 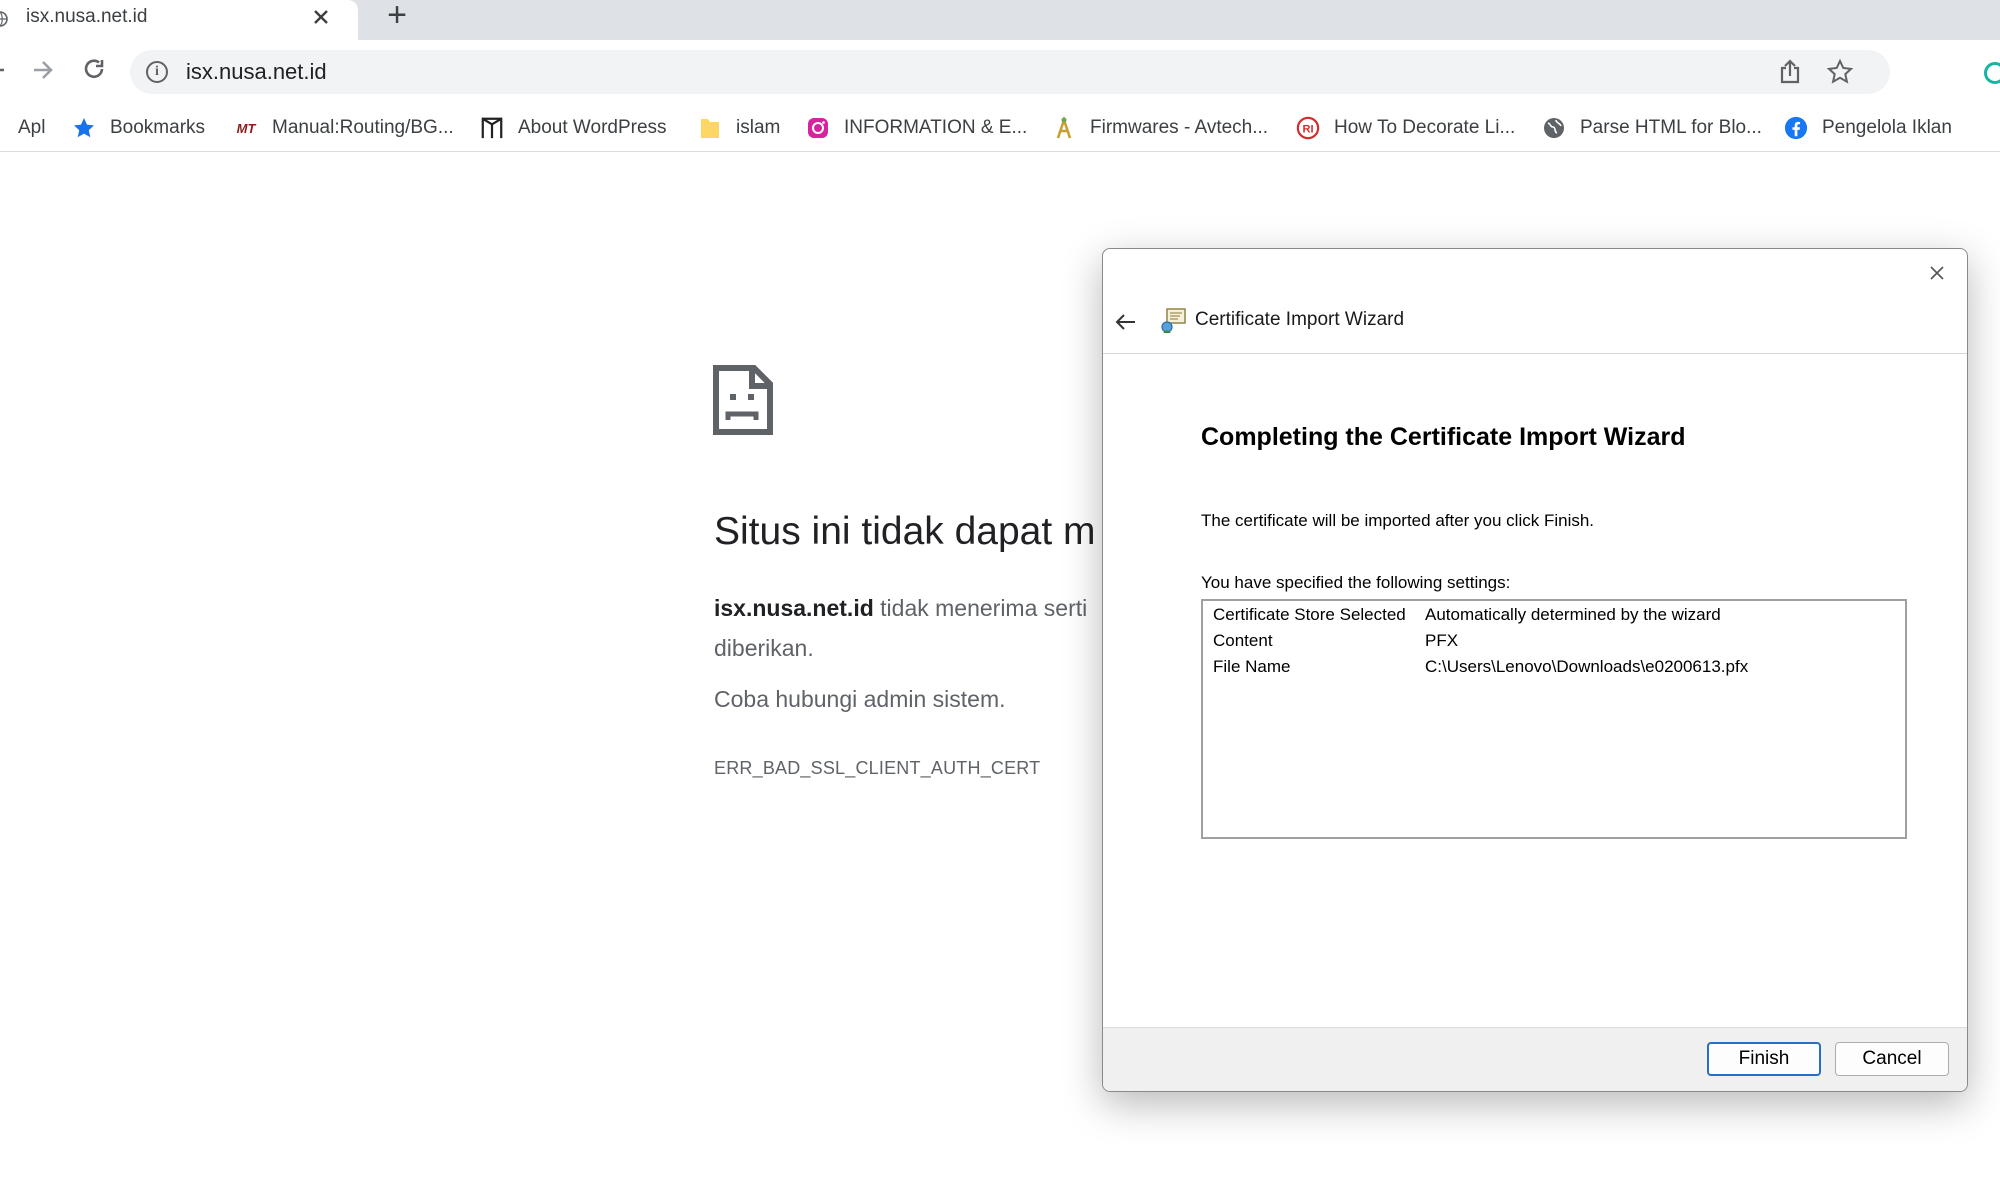 What do you see at coordinates (743, 400) in the screenshot?
I see `broken-page-icon` at bounding box center [743, 400].